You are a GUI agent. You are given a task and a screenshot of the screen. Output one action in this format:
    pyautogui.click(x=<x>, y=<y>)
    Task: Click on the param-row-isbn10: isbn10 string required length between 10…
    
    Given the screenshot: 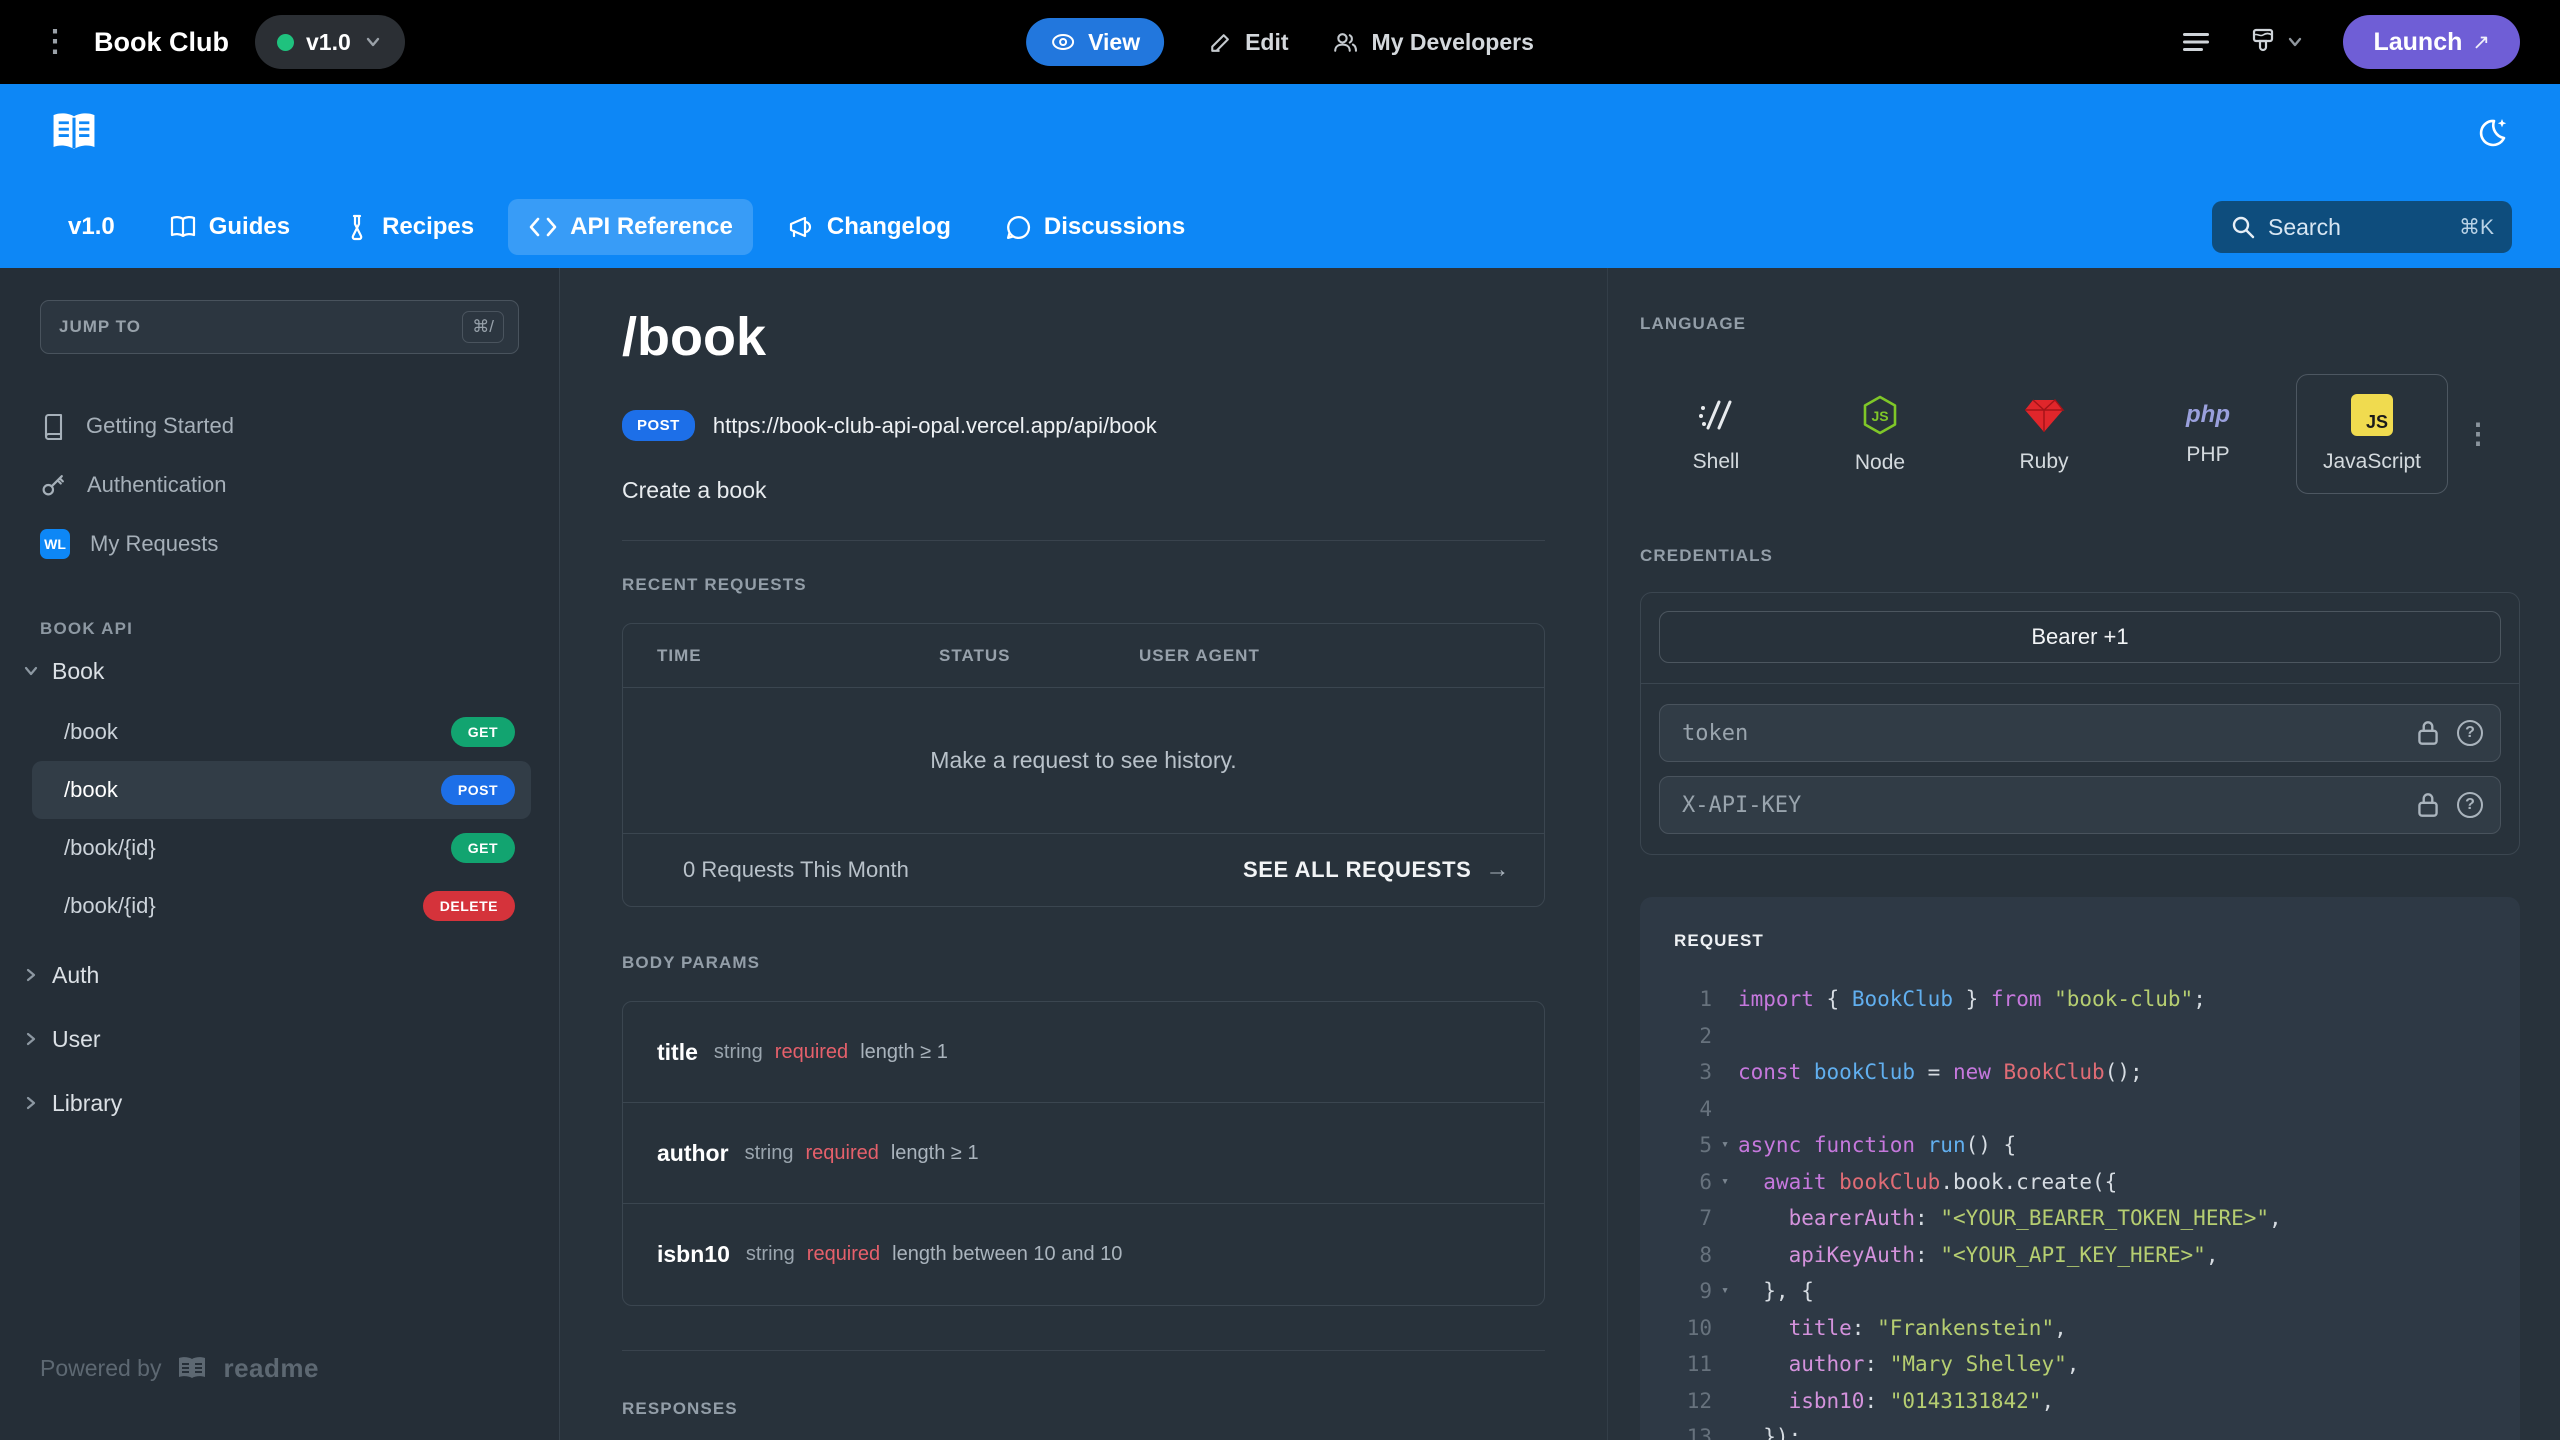 What is the action you would take?
    pyautogui.click(x=1083, y=1254)
    